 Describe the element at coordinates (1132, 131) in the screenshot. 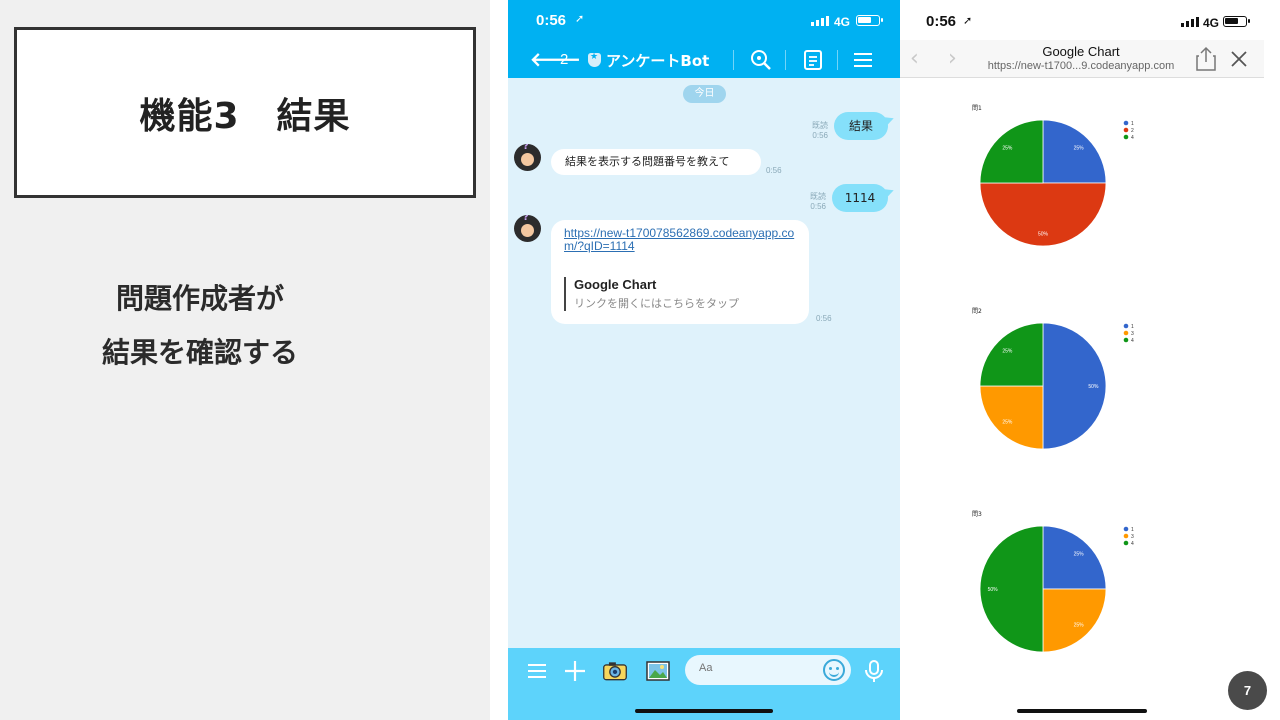

I see `legend-label: 2` at that location.